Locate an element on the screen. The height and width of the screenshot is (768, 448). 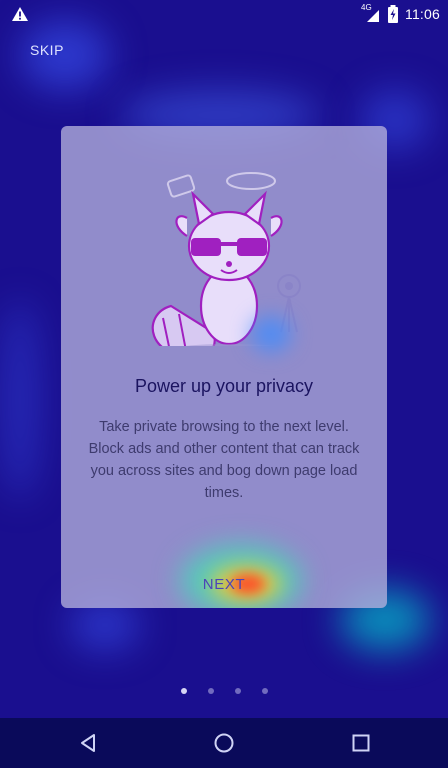
recents-square-icon is located at coordinates (361, 743).